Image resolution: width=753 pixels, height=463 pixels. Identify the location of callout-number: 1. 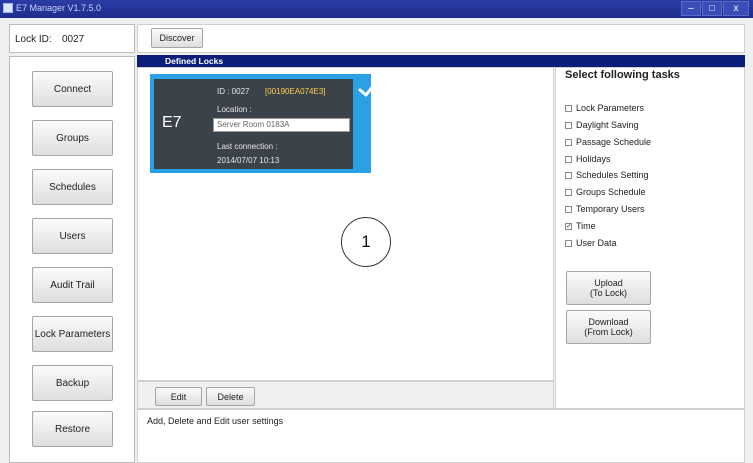
(366, 242).